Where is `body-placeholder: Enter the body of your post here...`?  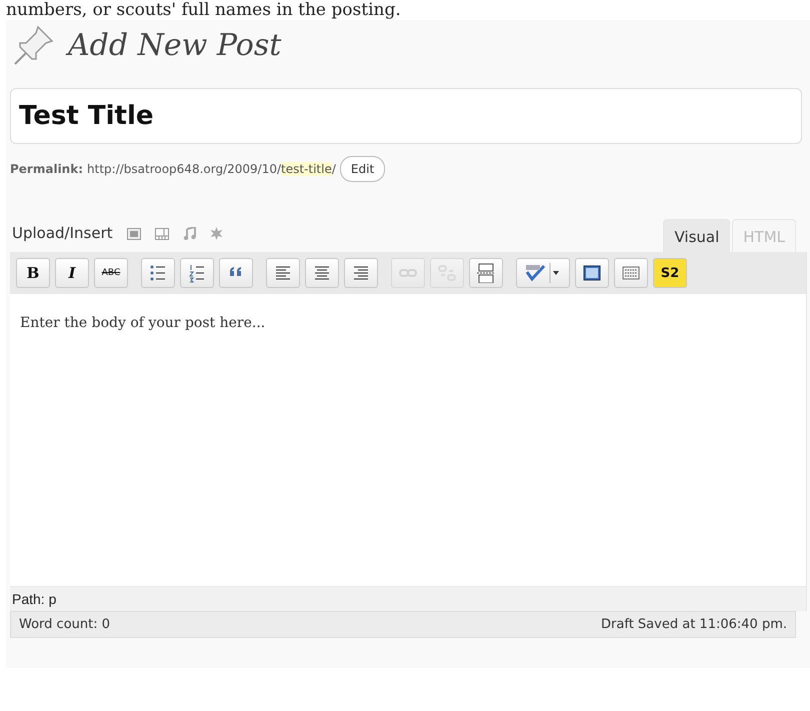
body-placeholder: Enter the body of your post here... is located at coordinates (143, 323).